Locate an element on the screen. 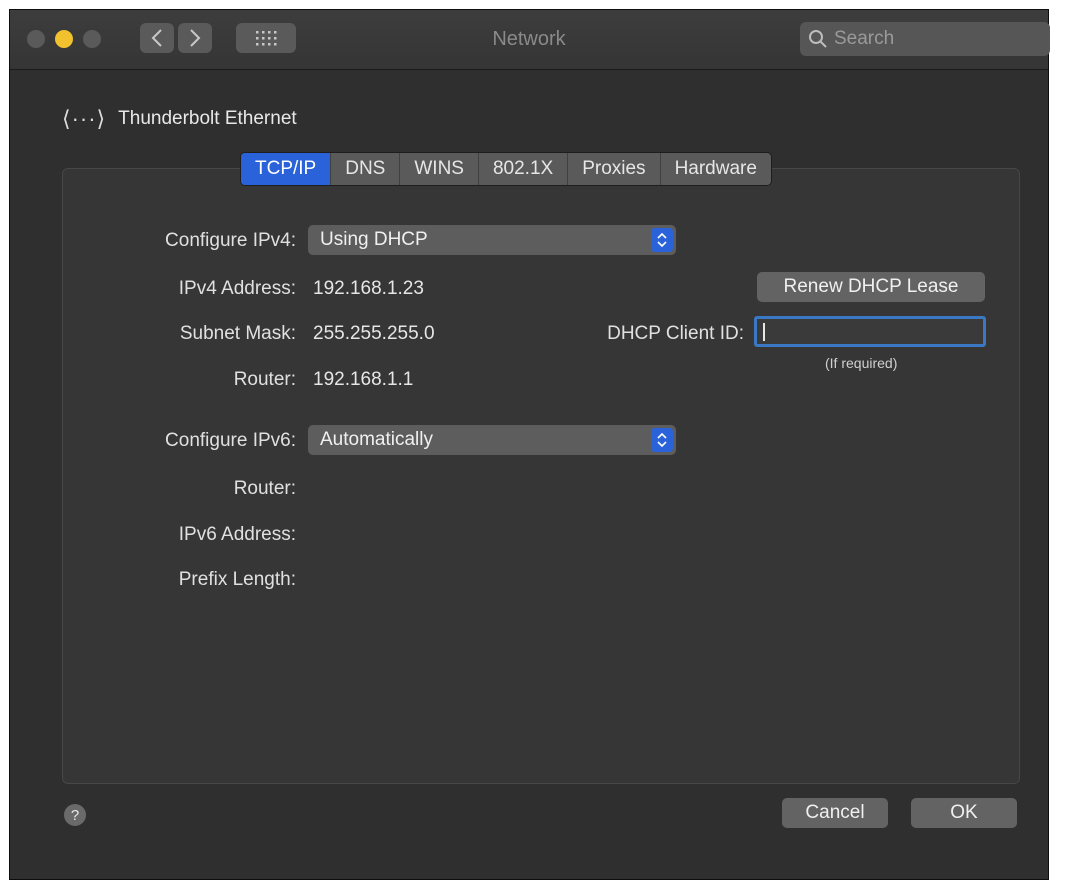  ipv4-address-label: IPv4 Address: is located at coordinates (237, 288).